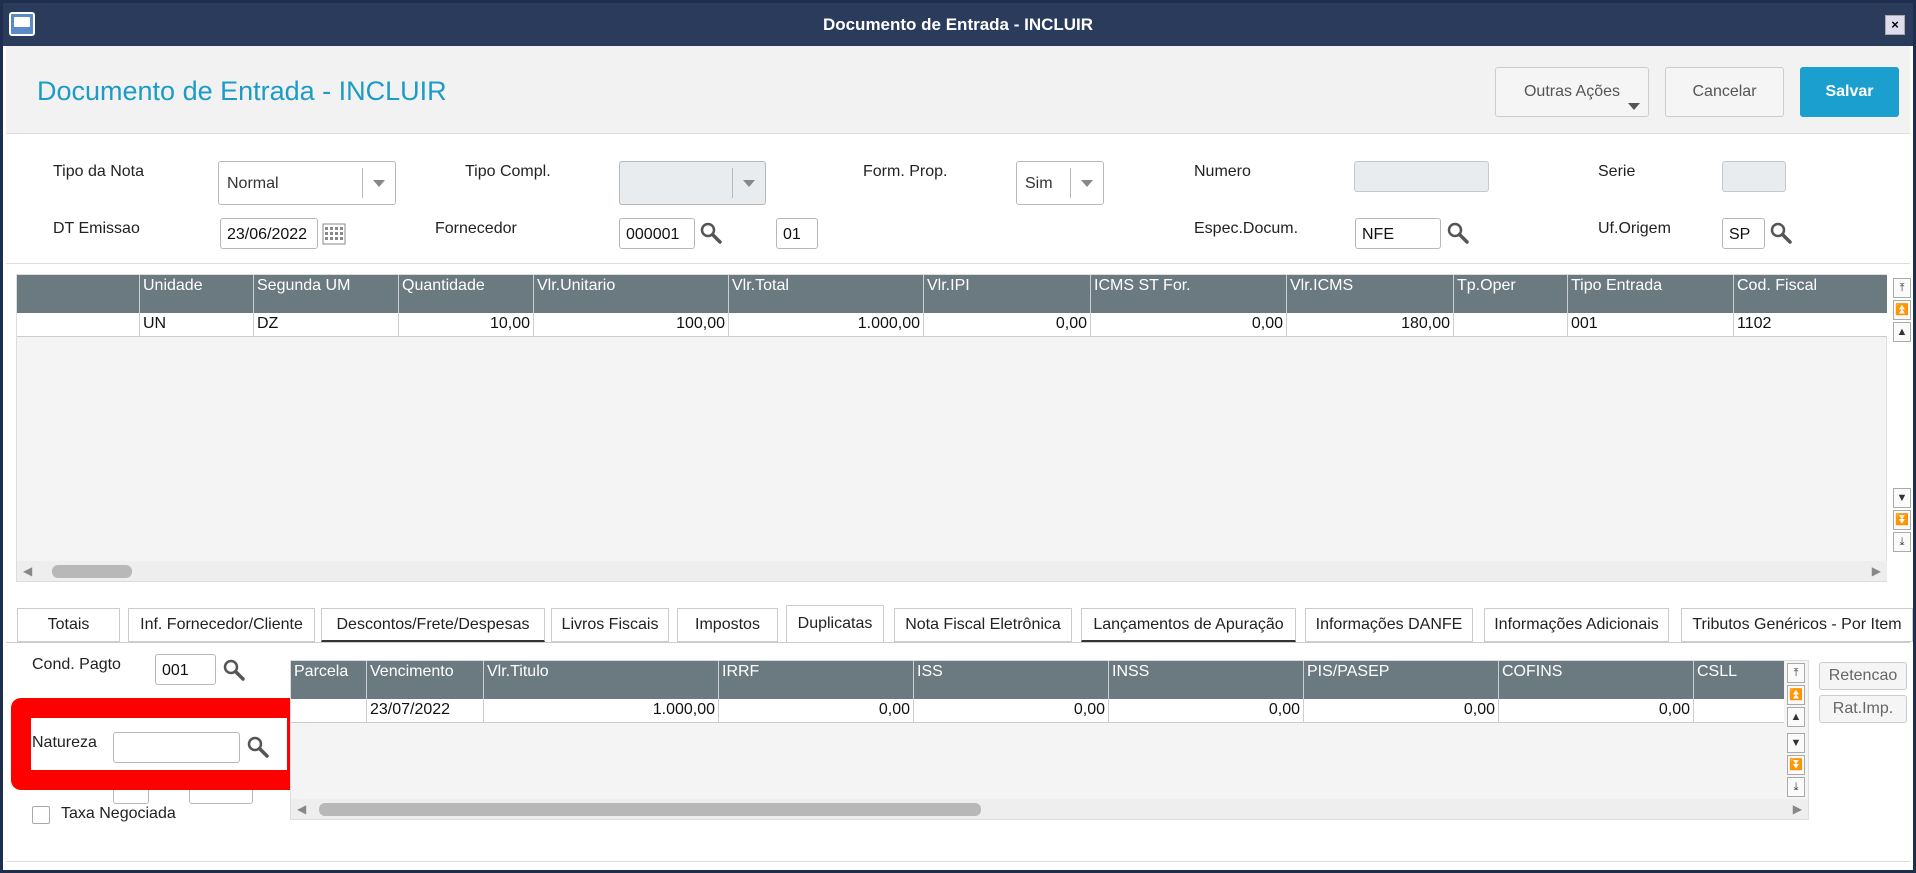  Describe the element at coordinates (1188, 625) in the screenshot. I see `tab-lancamentos: Lançamentos de Apuração` at that location.